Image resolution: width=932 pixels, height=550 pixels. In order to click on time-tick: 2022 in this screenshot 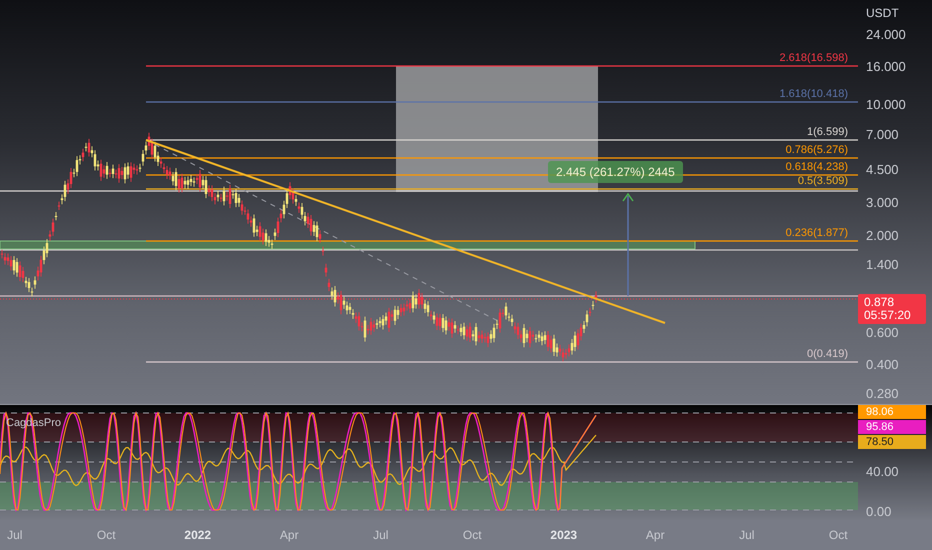, I will do `click(197, 535)`.